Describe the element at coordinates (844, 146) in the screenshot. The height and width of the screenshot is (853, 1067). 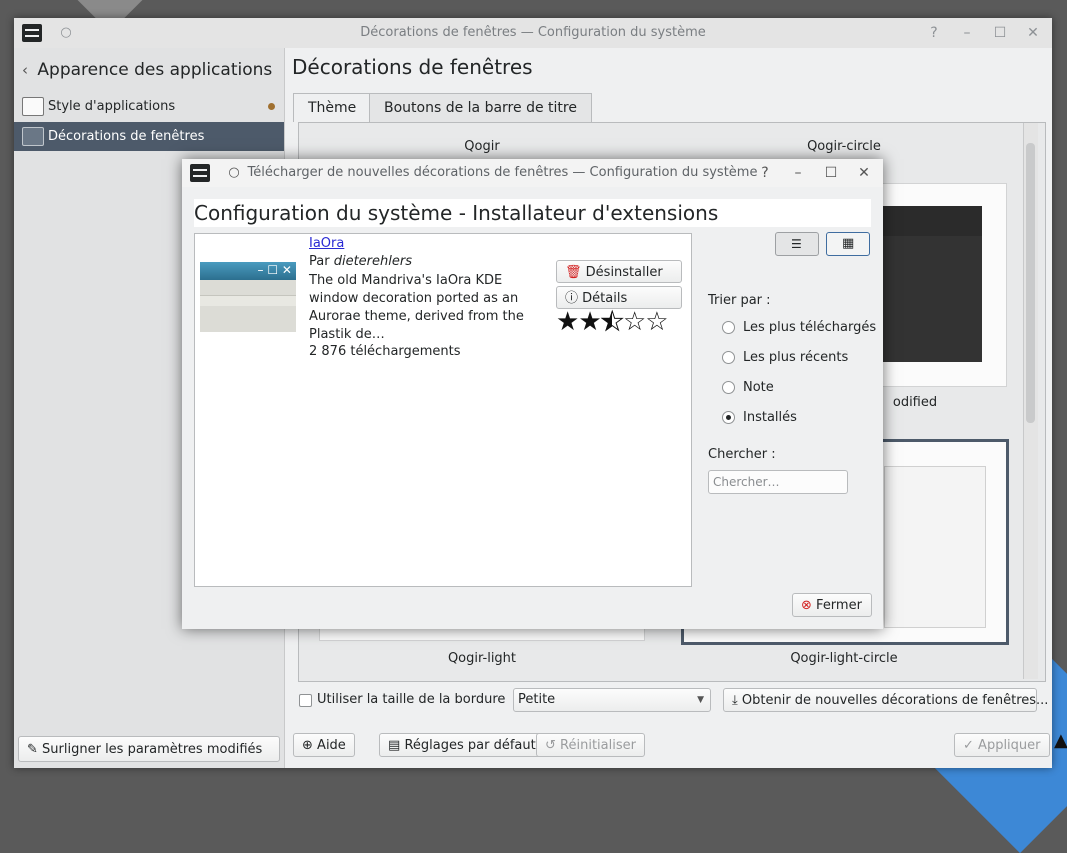
I see `theme-name: Qogir-circle` at that location.